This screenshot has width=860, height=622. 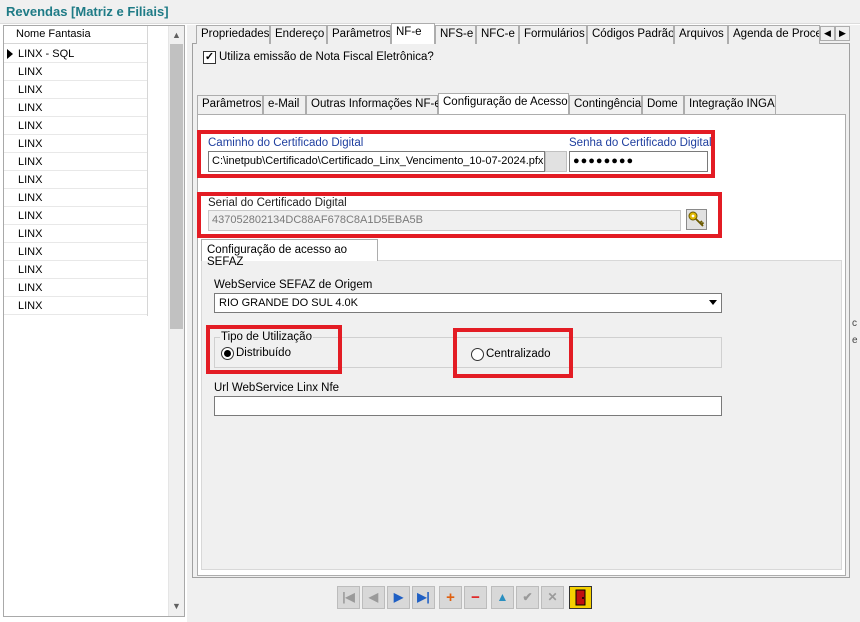 What do you see at coordinates (456, 154) in the screenshot?
I see `highlight-box-cert-path` at bounding box center [456, 154].